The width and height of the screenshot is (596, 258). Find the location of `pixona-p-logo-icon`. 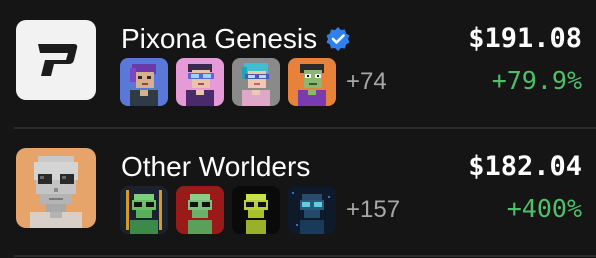

pixona-p-logo-icon is located at coordinates (56, 60).